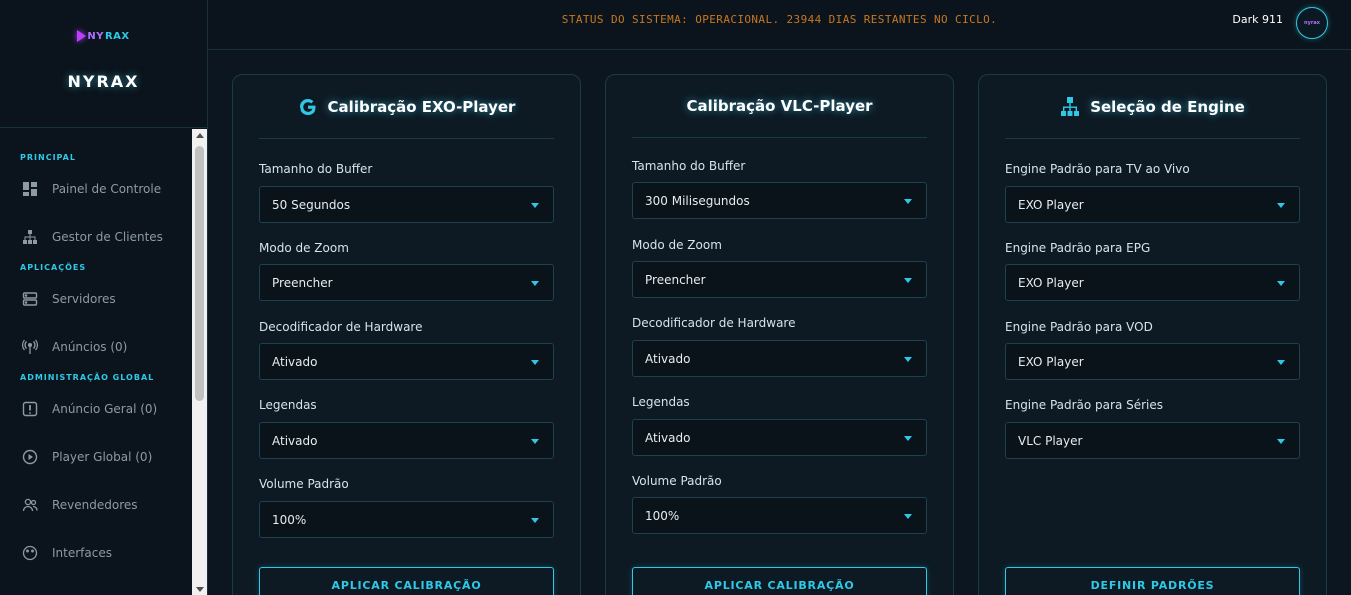 The width and height of the screenshot is (1351, 595). I want to click on google-icon, so click(308, 107).